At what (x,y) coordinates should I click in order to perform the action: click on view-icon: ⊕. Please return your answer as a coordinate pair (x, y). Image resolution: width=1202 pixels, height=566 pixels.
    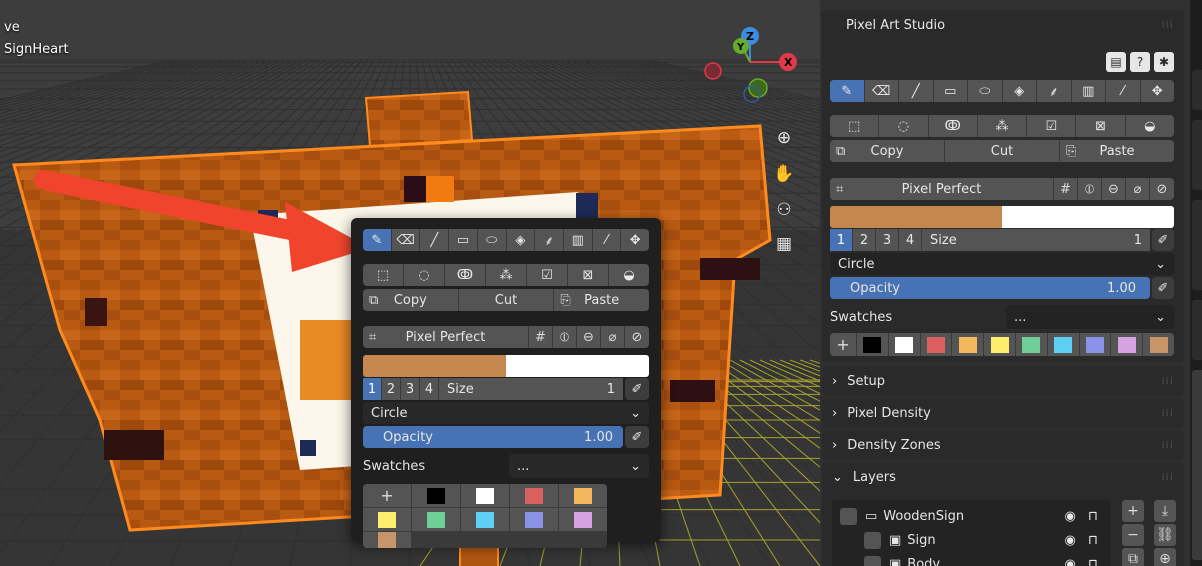
    Looking at the image, I should click on (1165, 557).